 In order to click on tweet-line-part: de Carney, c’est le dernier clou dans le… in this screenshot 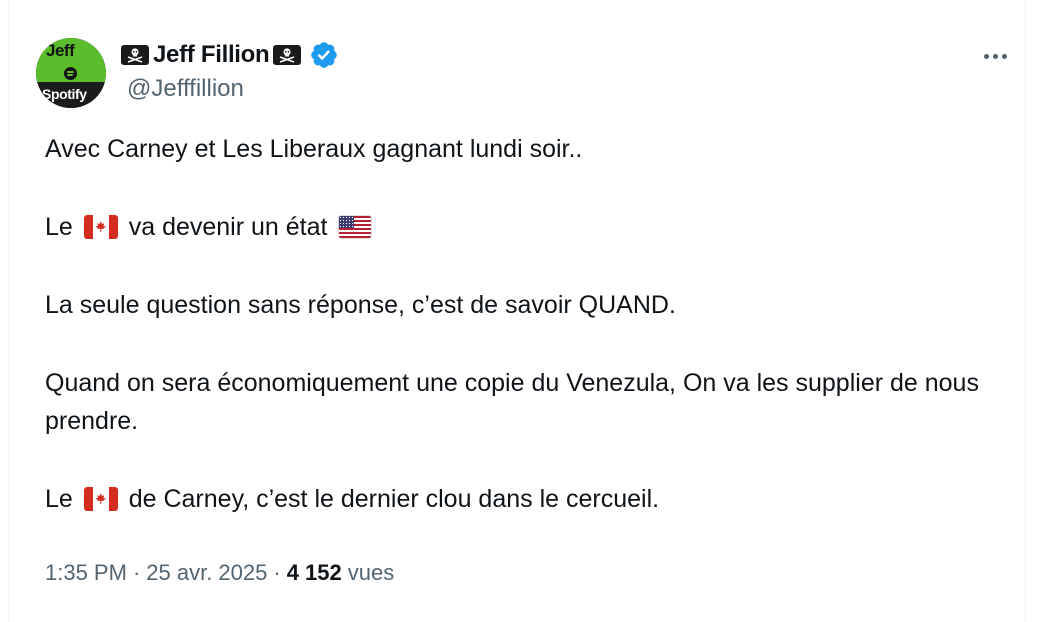, I will do `click(394, 499)`.